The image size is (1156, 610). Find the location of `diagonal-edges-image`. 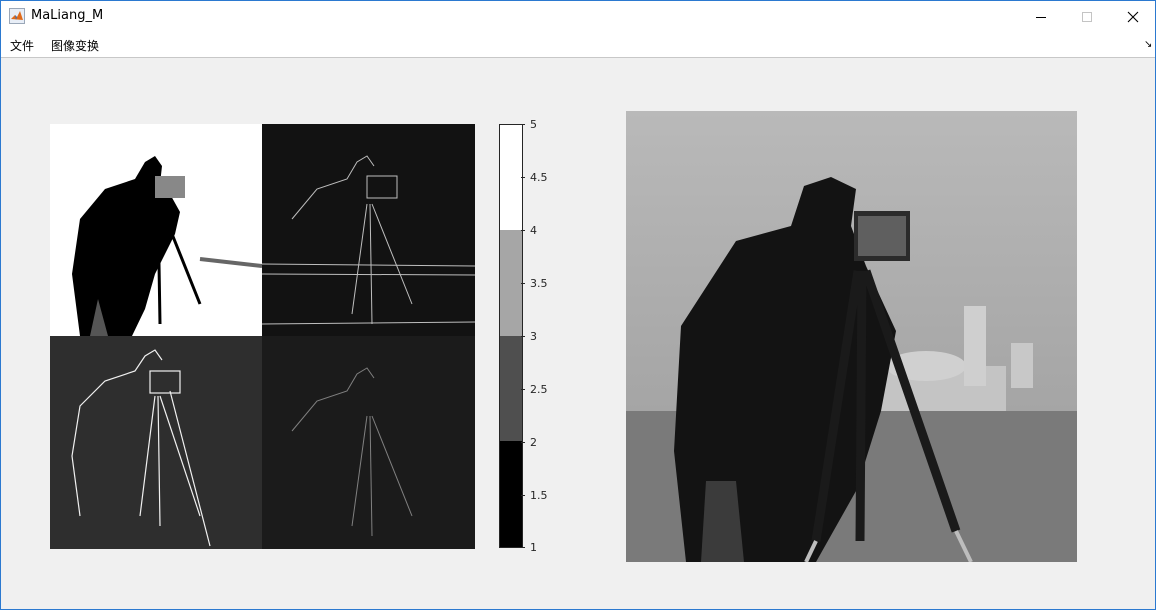

diagonal-edges-image is located at coordinates (368, 442).